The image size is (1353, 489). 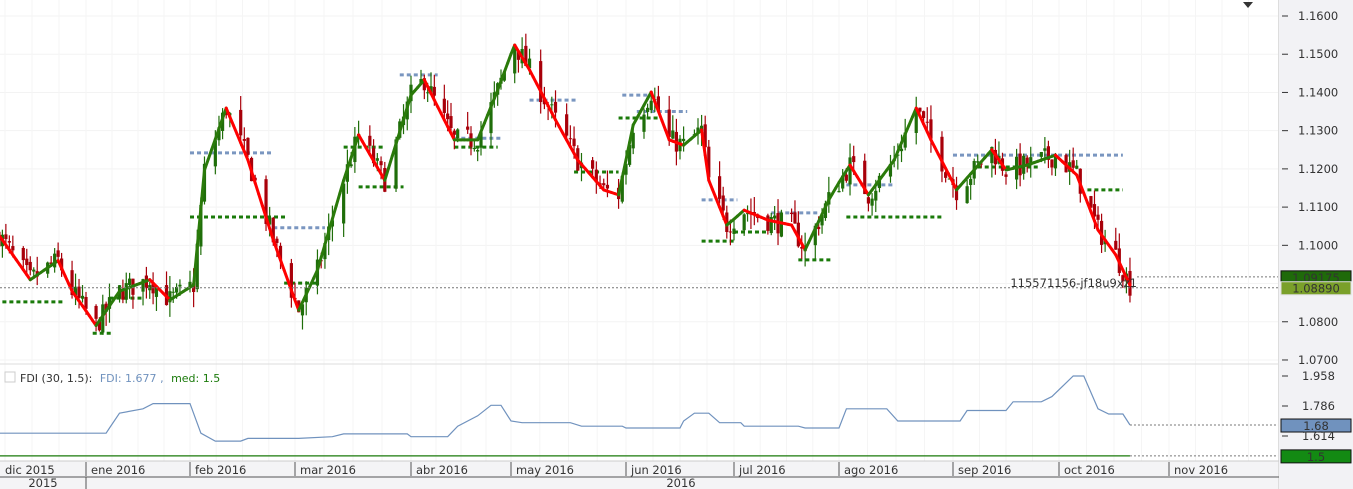 What do you see at coordinates (56, 378) in the screenshot?
I see `legend-prefix: FDI (30, 1.5):` at bounding box center [56, 378].